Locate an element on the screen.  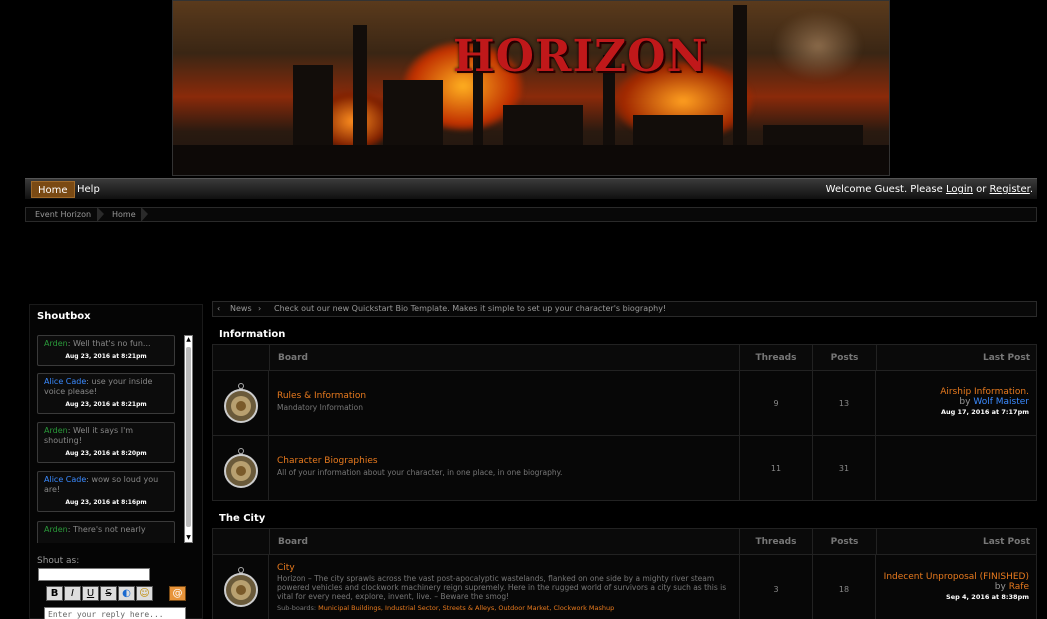
news-next-icon: › is located at coordinates (259, 309).